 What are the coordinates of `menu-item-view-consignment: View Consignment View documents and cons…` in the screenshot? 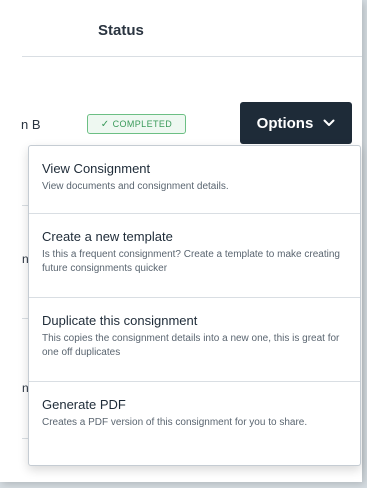 It's located at (194, 179).